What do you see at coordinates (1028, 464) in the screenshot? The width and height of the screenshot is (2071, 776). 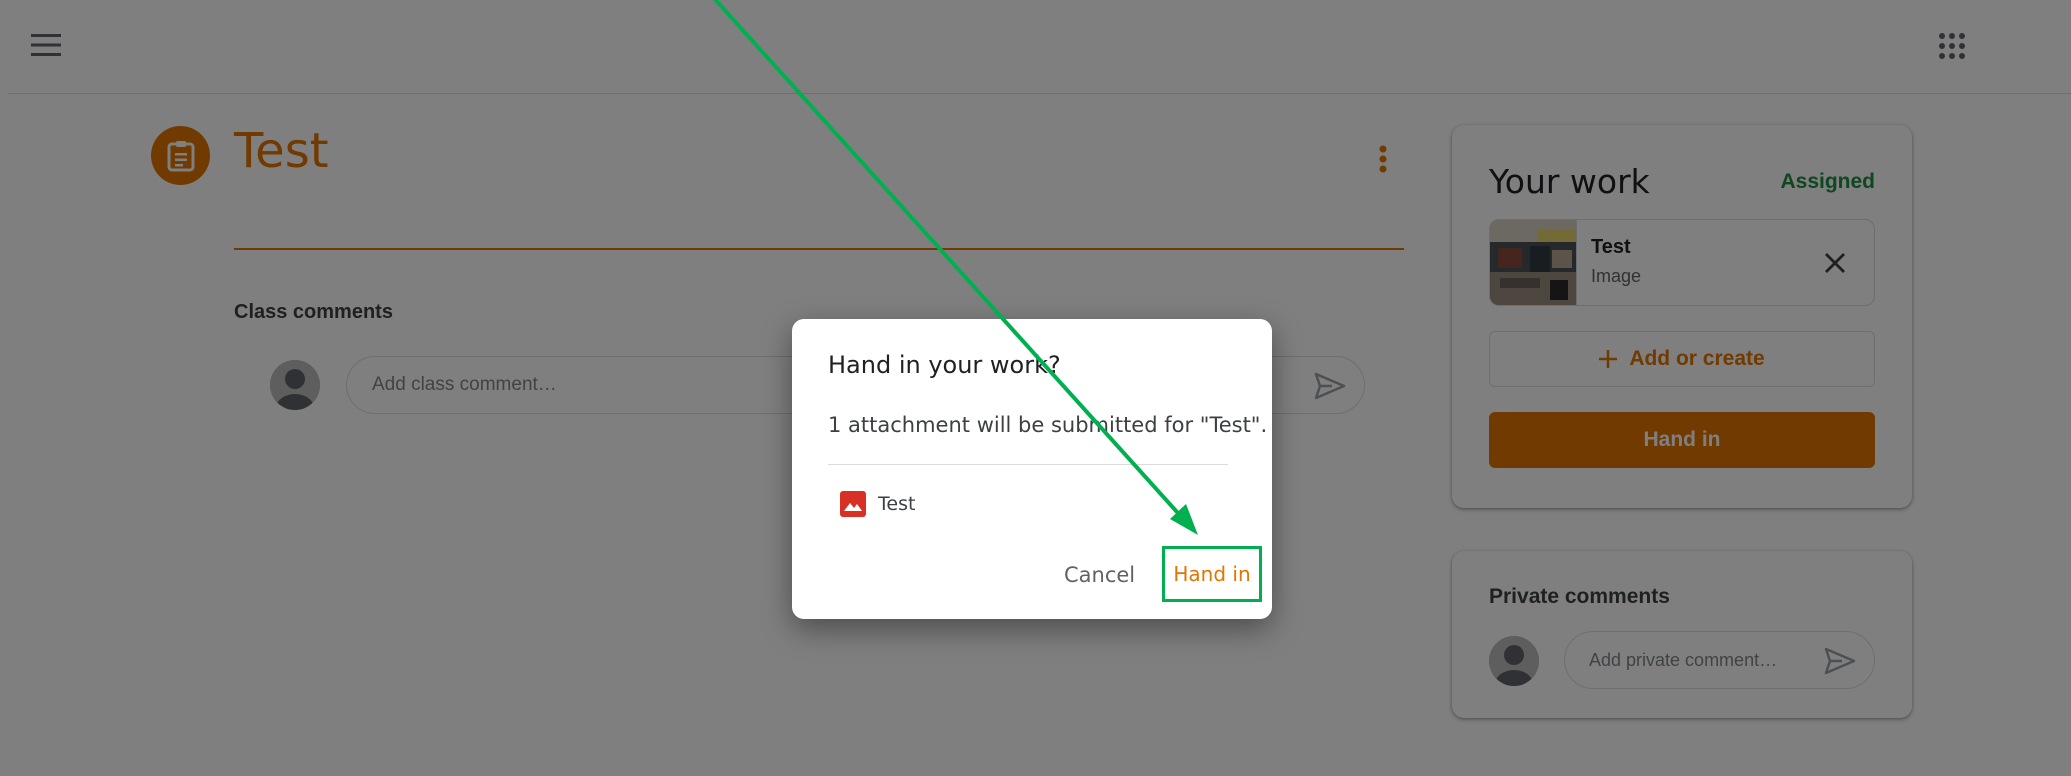 I see `dialog-divider` at bounding box center [1028, 464].